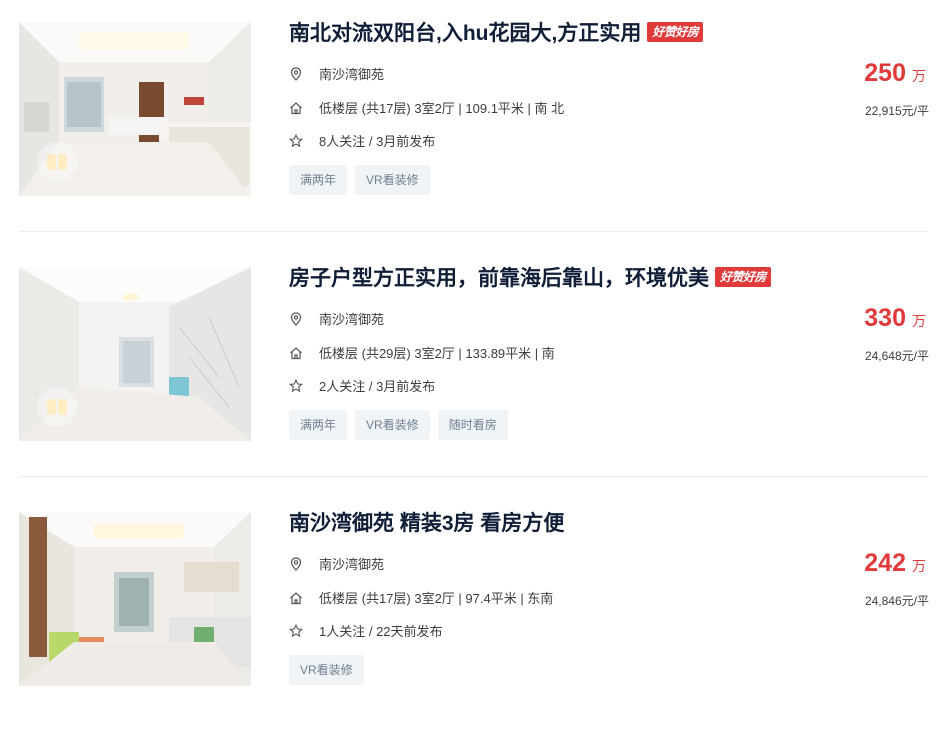 The image size is (944, 735). What do you see at coordinates (377, 386) in the screenshot?
I see `follow-info-text: 2人关注 / 3月前发布` at bounding box center [377, 386].